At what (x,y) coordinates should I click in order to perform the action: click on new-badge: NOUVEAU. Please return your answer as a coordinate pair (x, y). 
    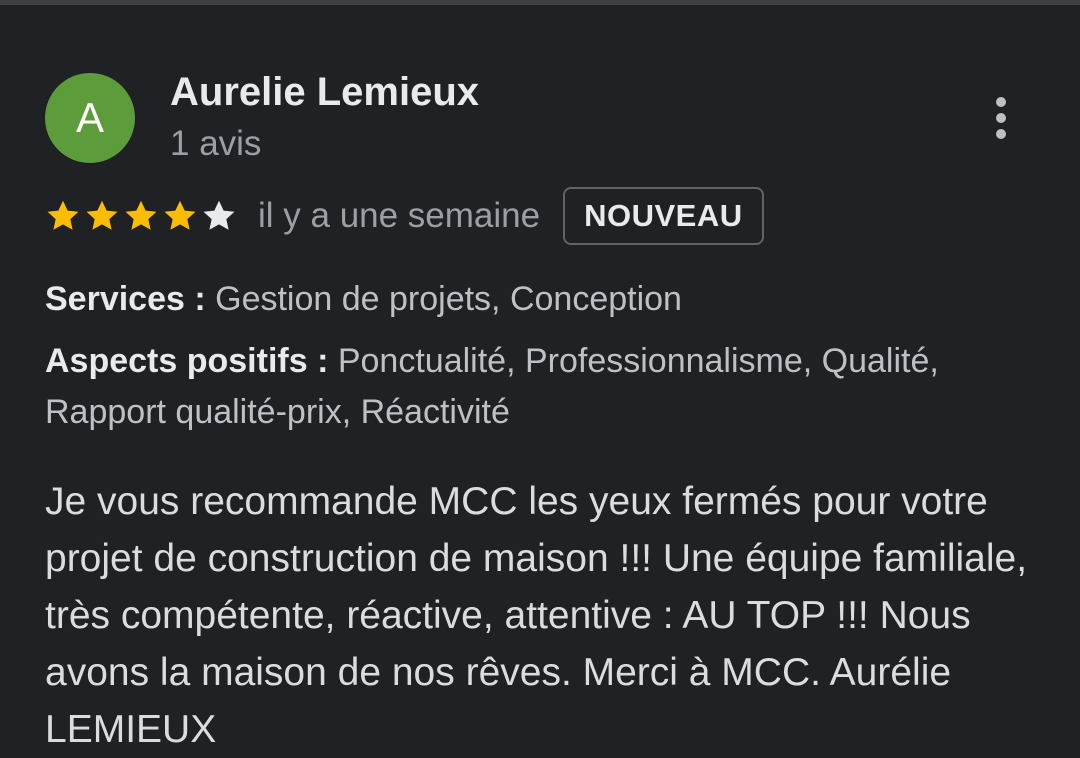
    Looking at the image, I should click on (663, 216).